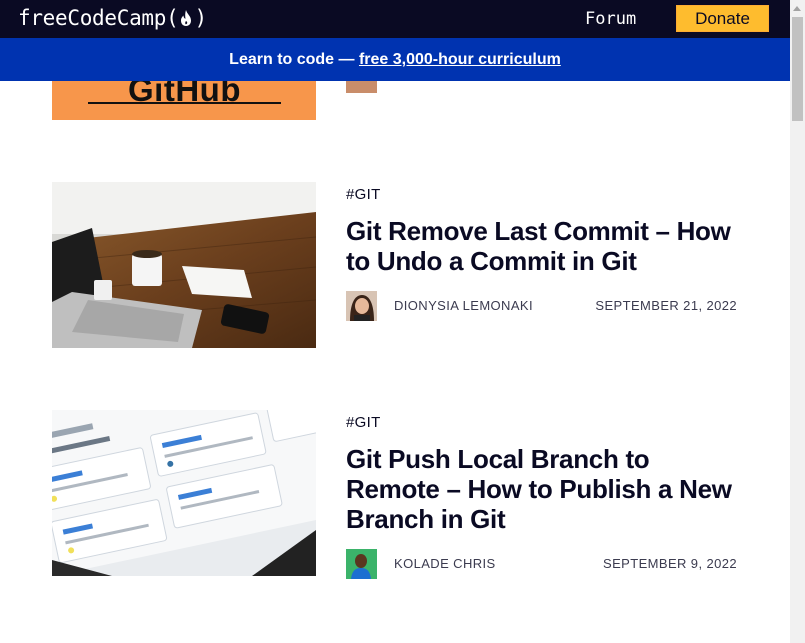 The width and height of the screenshot is (805, 643). Describe the element at coordinates (361, 87) in the screenshot. I see `previous-author-avatar` at that location.